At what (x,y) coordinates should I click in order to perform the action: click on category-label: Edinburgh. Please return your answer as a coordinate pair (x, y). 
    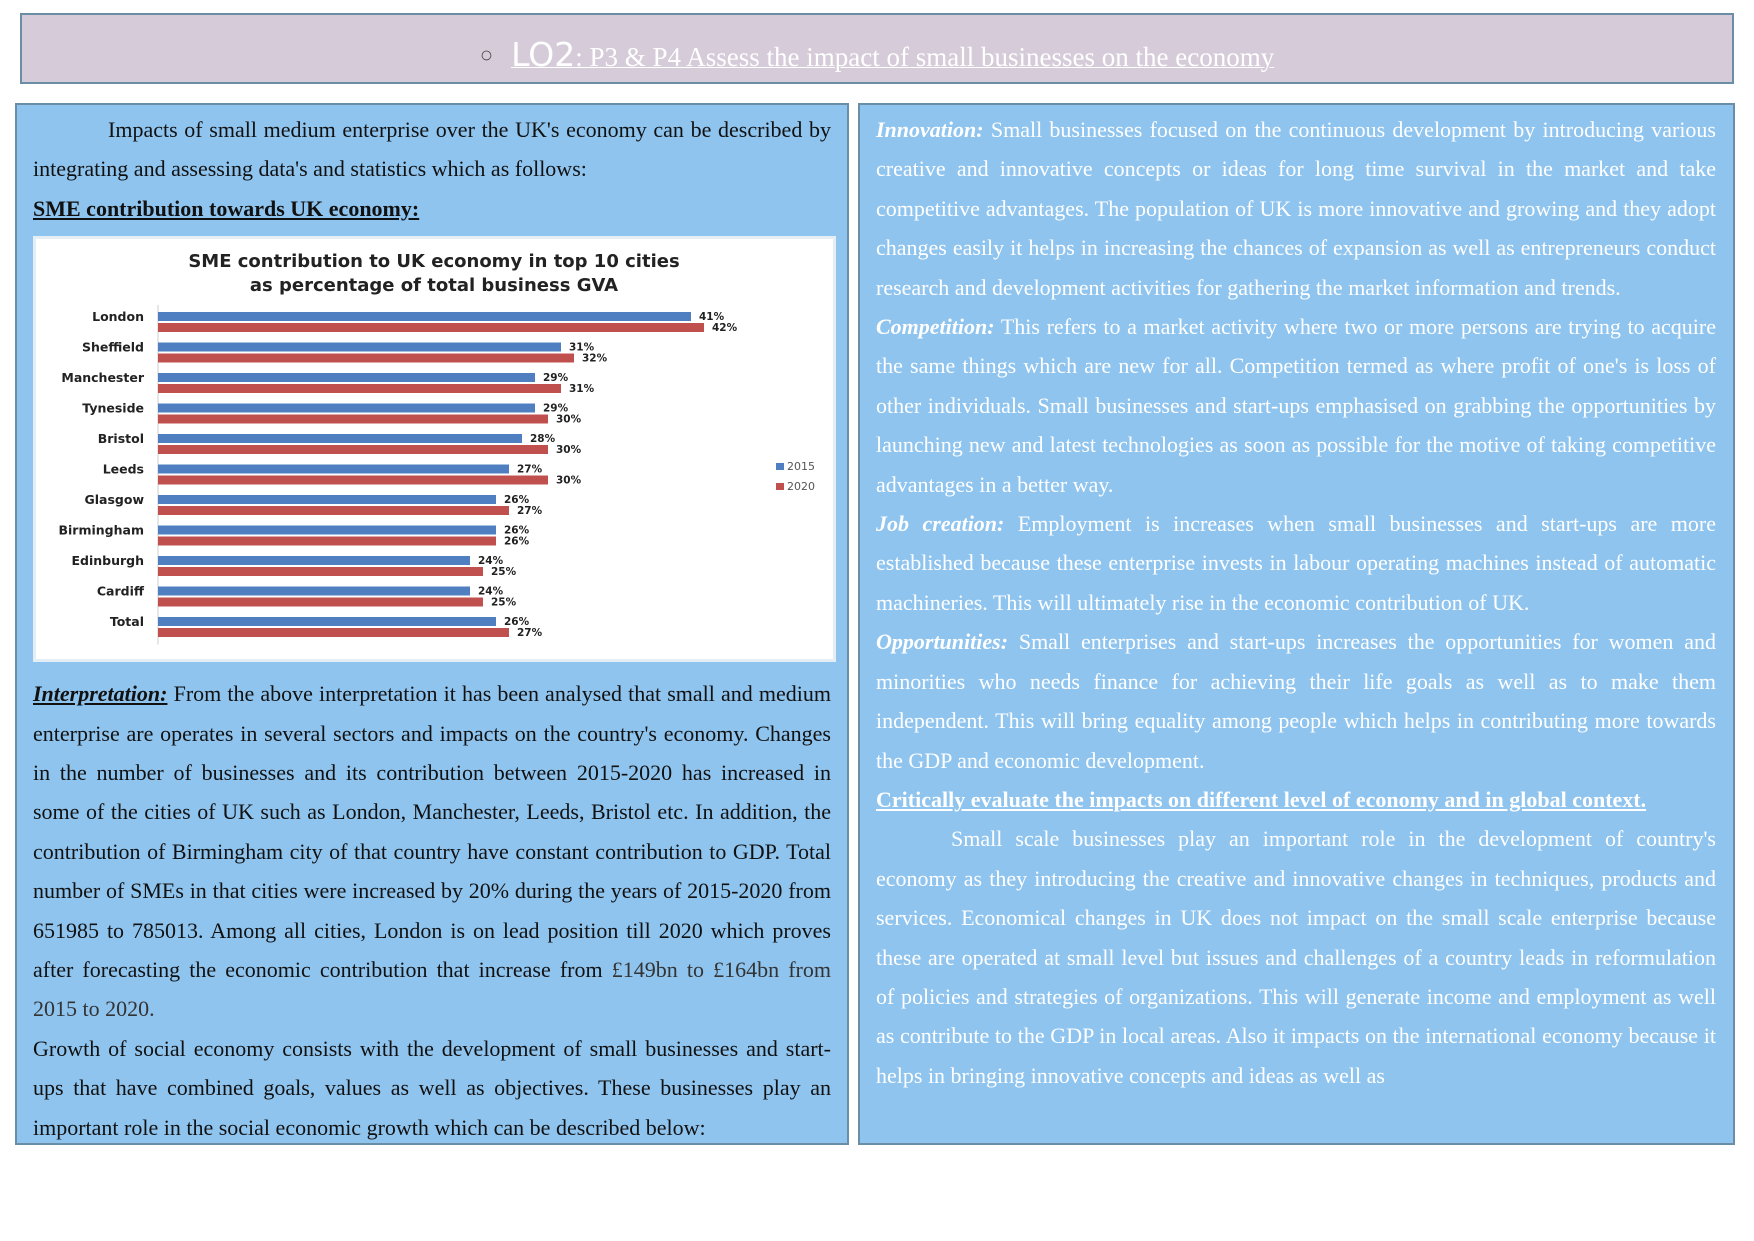
    Looking at the image, I should click on (107, 560).